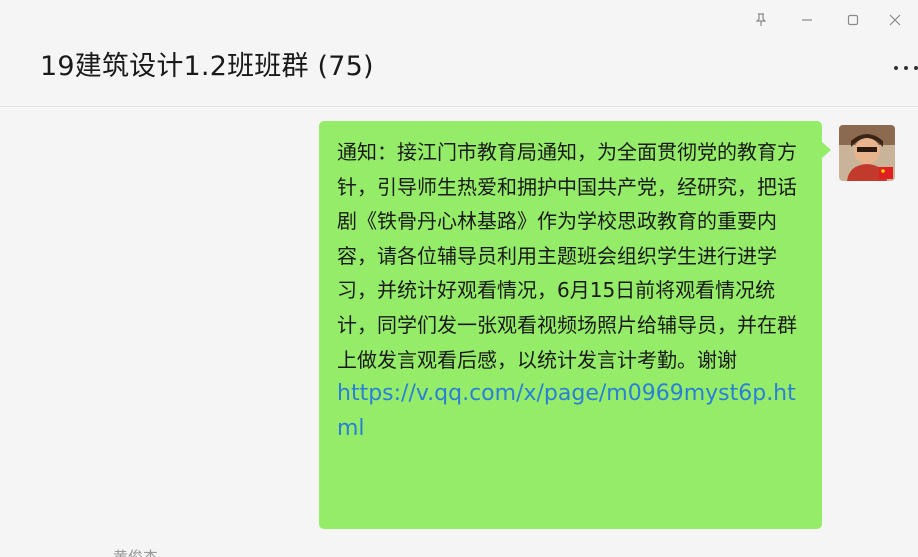 Image resolution: width=918 pixels, height=557 pixels. I want to click on avatar-image, so click(867, 153).